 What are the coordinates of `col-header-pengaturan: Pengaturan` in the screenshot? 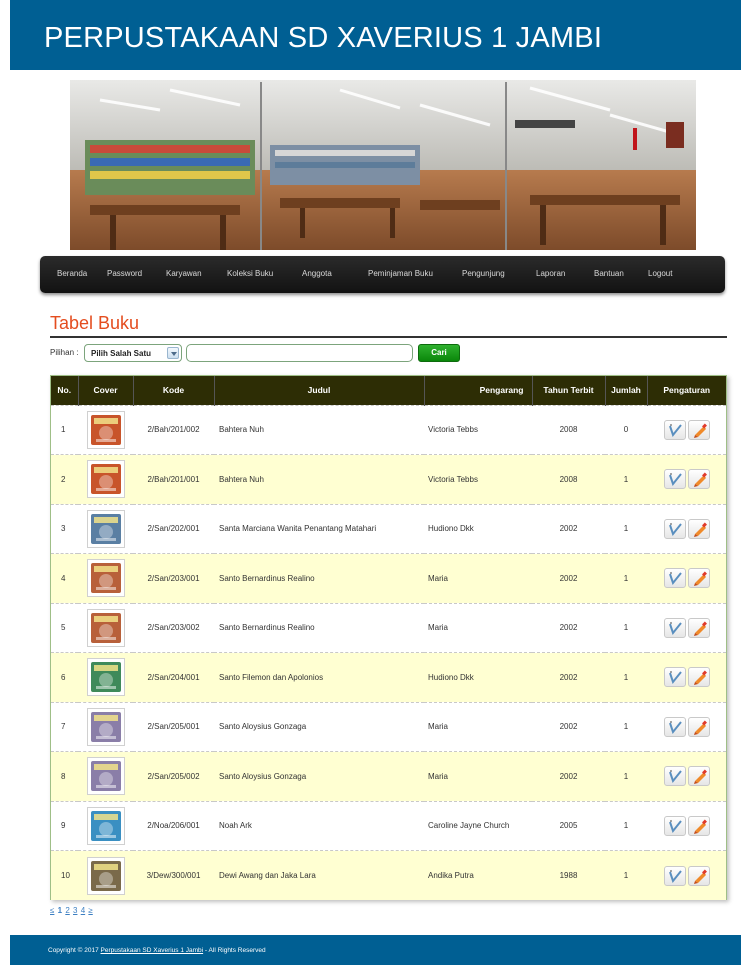 It's located at (686, 390).